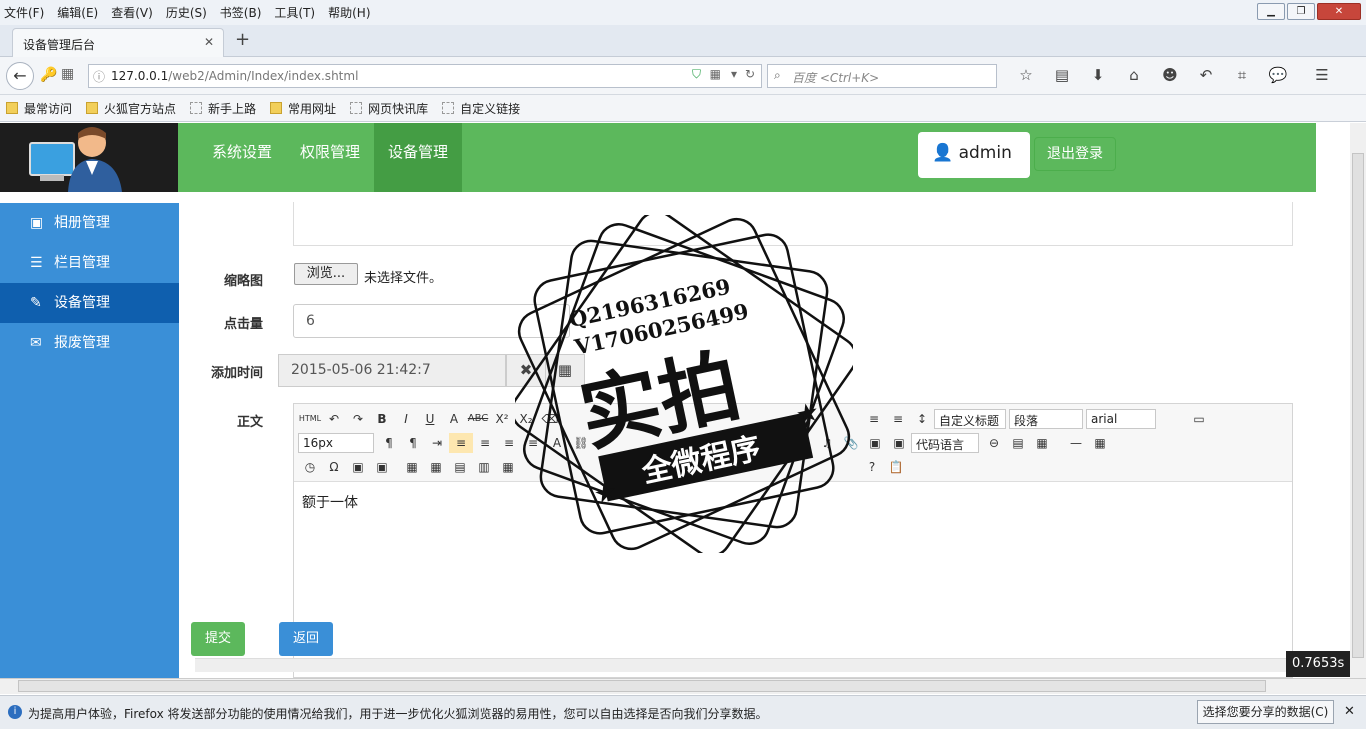 Image resolution: width=1366 pixels, height=729 pixels. Describe the element at coordinates (334, 419) in the screenshot. I see `undo-icon: ↶` at that location.